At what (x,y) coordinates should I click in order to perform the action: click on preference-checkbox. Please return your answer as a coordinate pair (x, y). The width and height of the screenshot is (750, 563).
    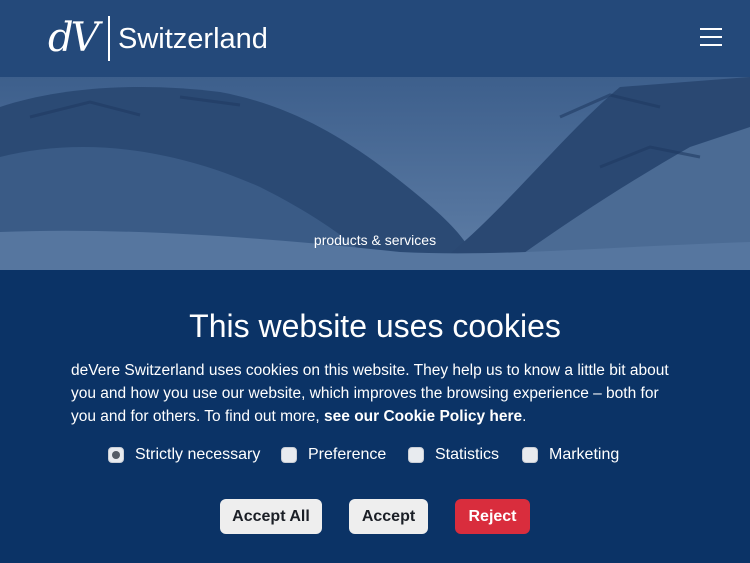
    Looking at the image, I should click on (289, 455).